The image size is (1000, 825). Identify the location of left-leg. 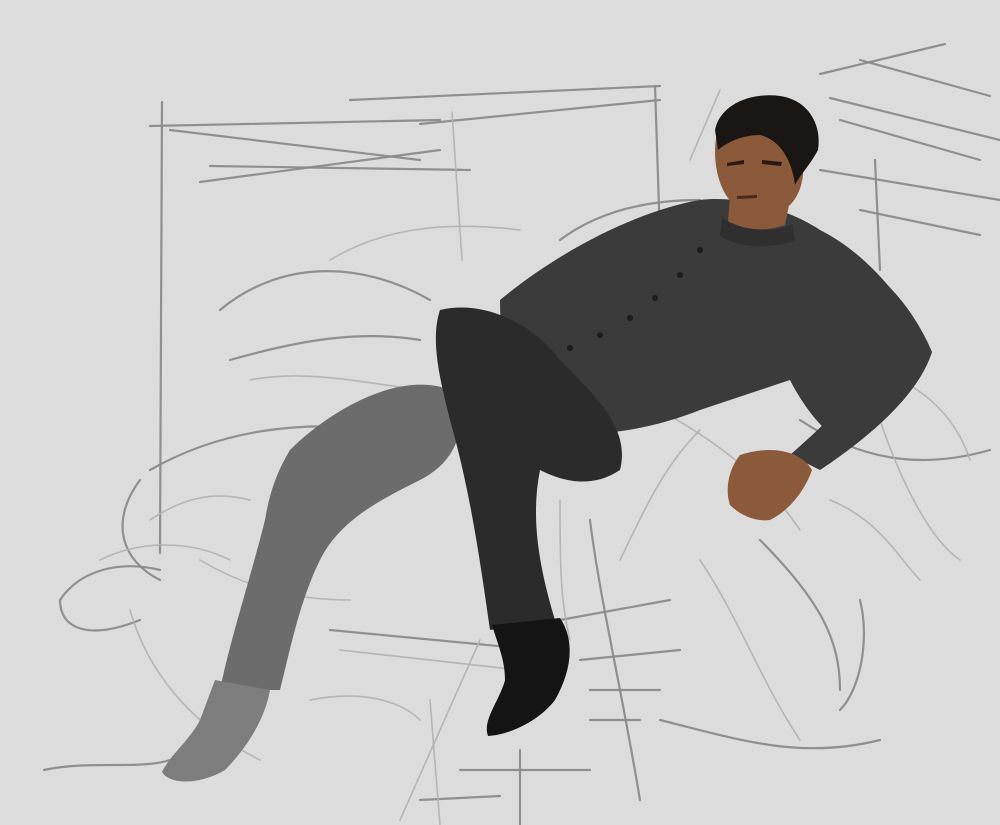
(340, 537).